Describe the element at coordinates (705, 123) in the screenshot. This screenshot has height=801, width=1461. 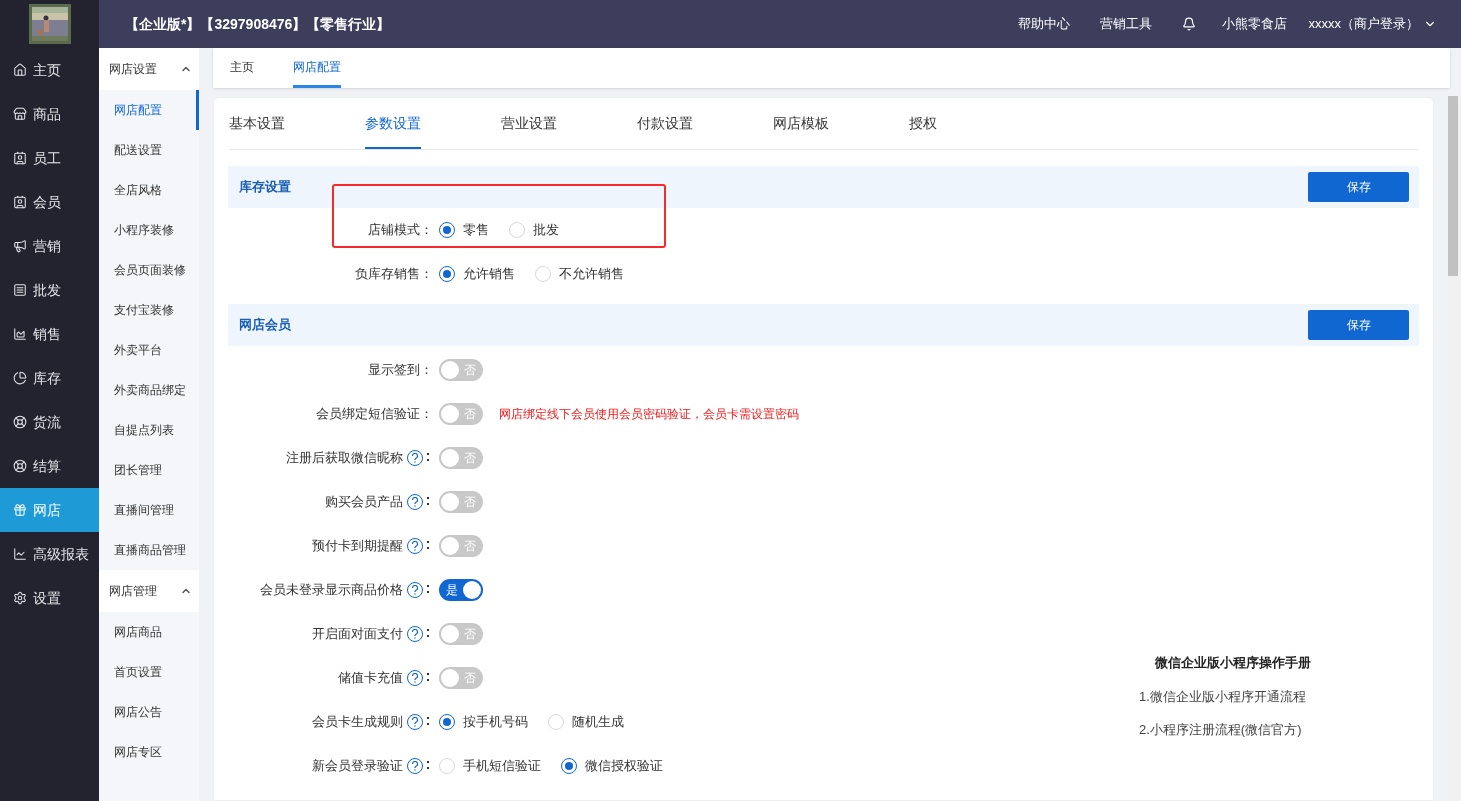
I see `settings-tab: 付款设置` at that location.